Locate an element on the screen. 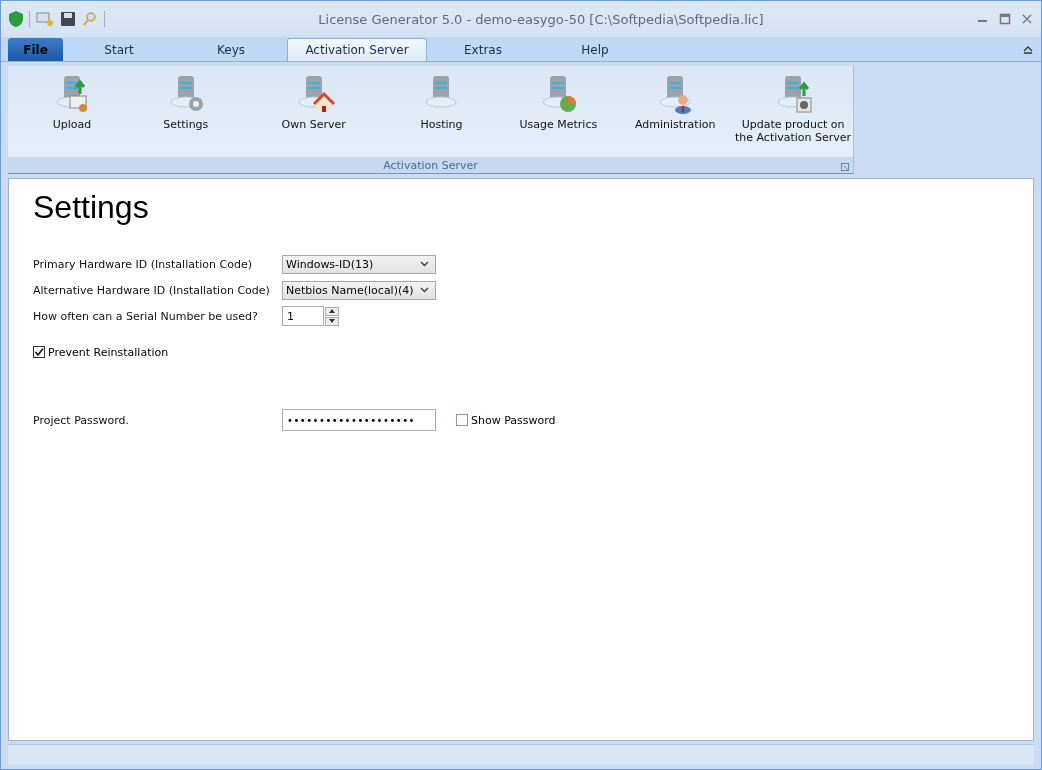 This screenshot has width=1042, height=770. checkbox-label: Show Password is located at coordinates (513, 420).